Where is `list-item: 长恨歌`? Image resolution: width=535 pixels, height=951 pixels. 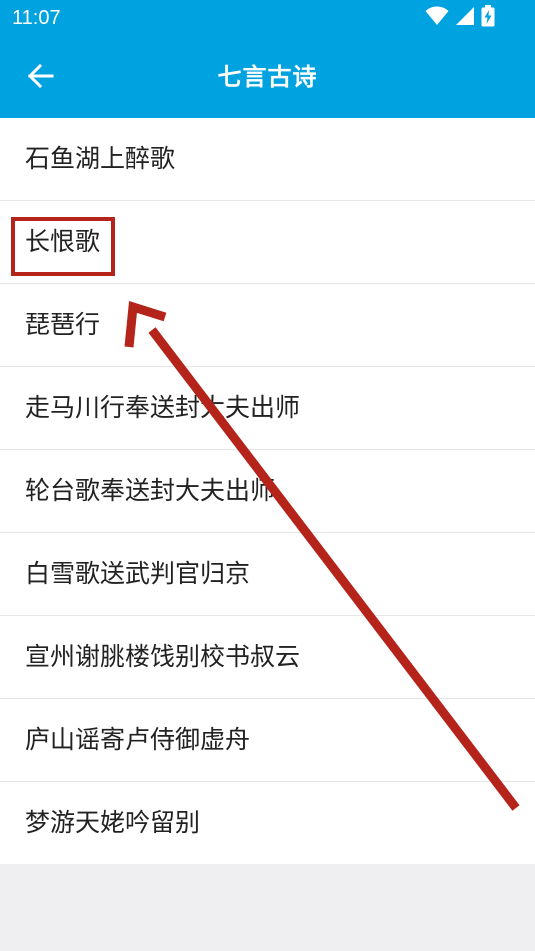 list-item: 长恨歌 is located at coordinates (267, 242).